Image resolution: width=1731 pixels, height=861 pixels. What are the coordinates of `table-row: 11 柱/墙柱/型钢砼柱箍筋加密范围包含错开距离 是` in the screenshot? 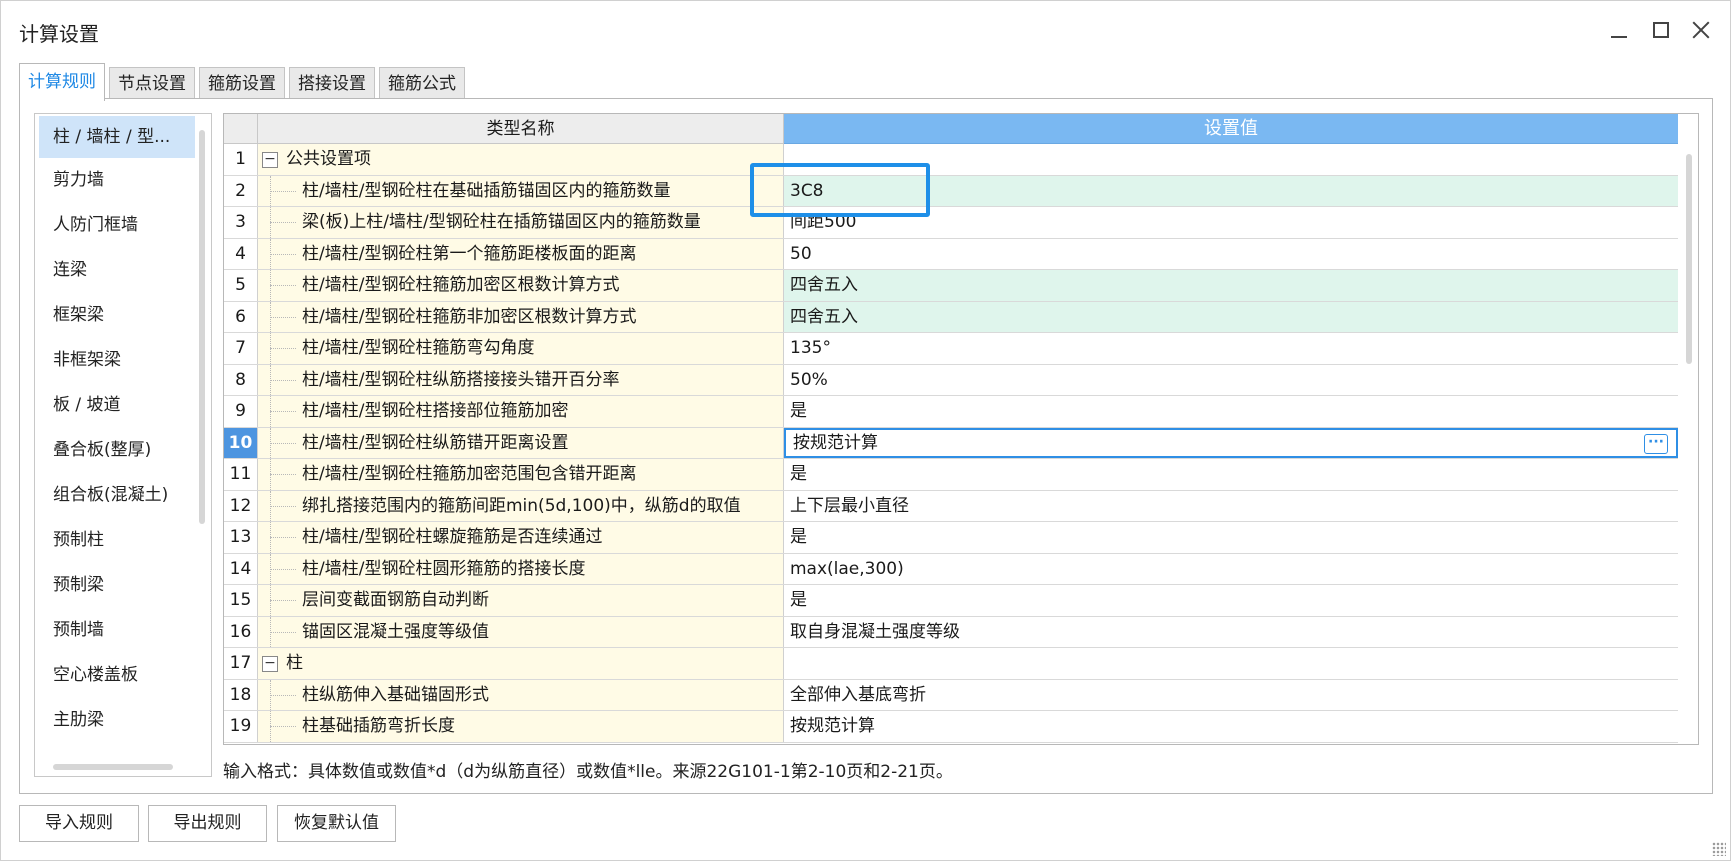 It's located at (951, 475).